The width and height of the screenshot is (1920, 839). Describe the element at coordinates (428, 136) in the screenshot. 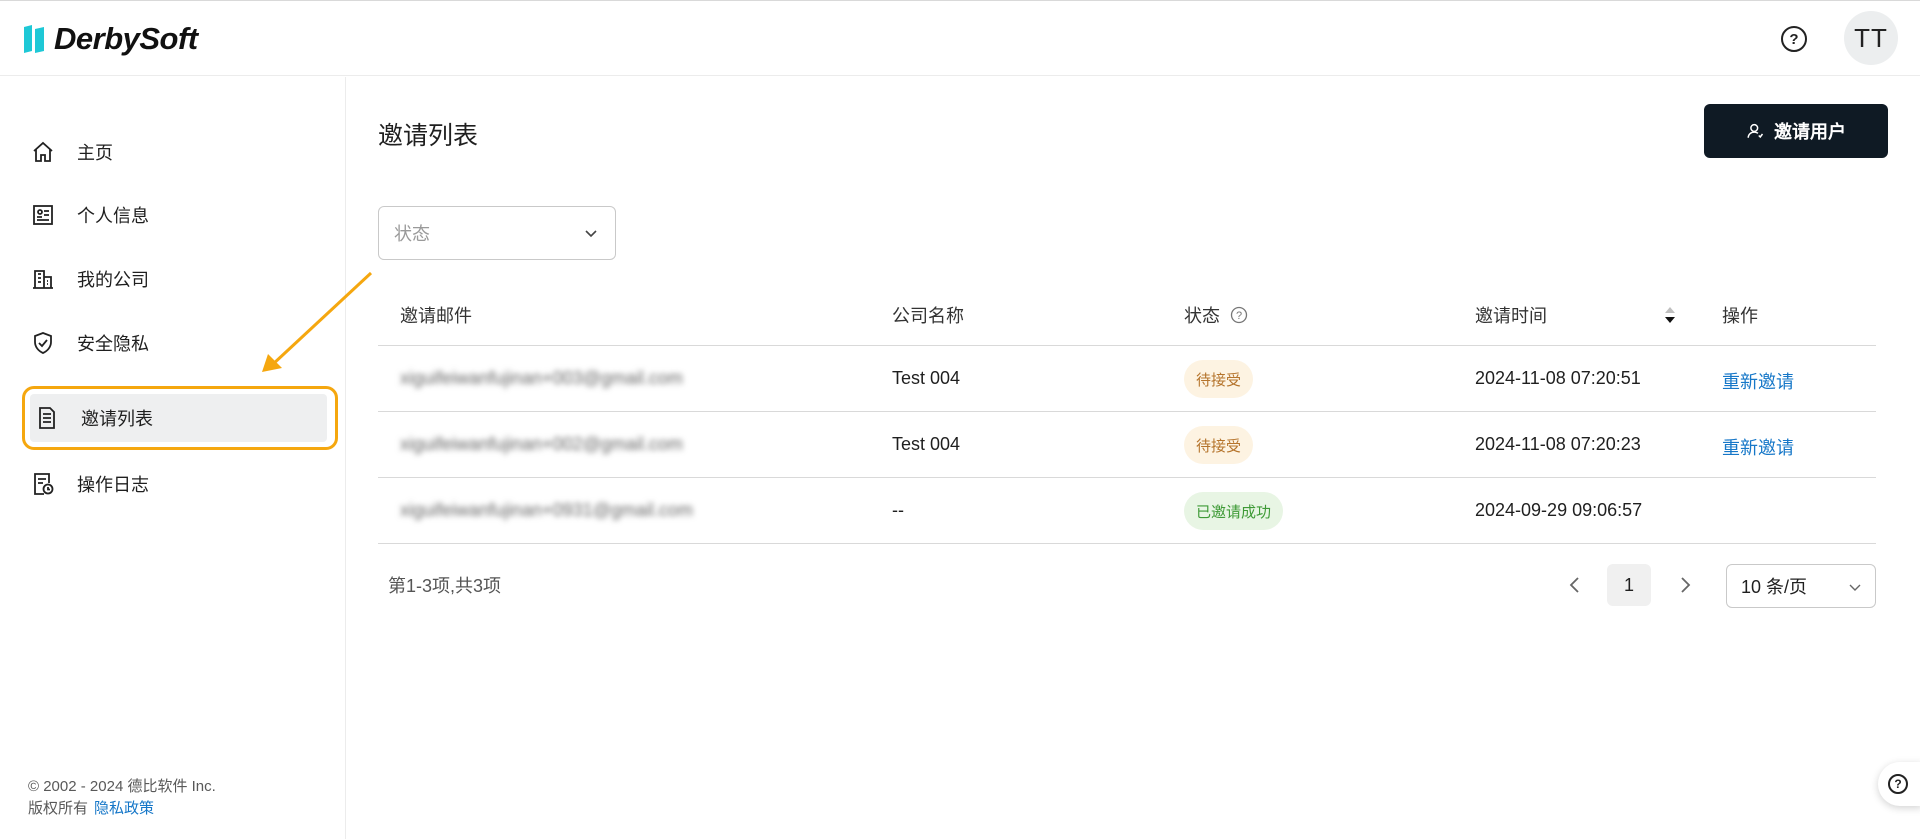

I see `page-title: 邀请列表` at that location.